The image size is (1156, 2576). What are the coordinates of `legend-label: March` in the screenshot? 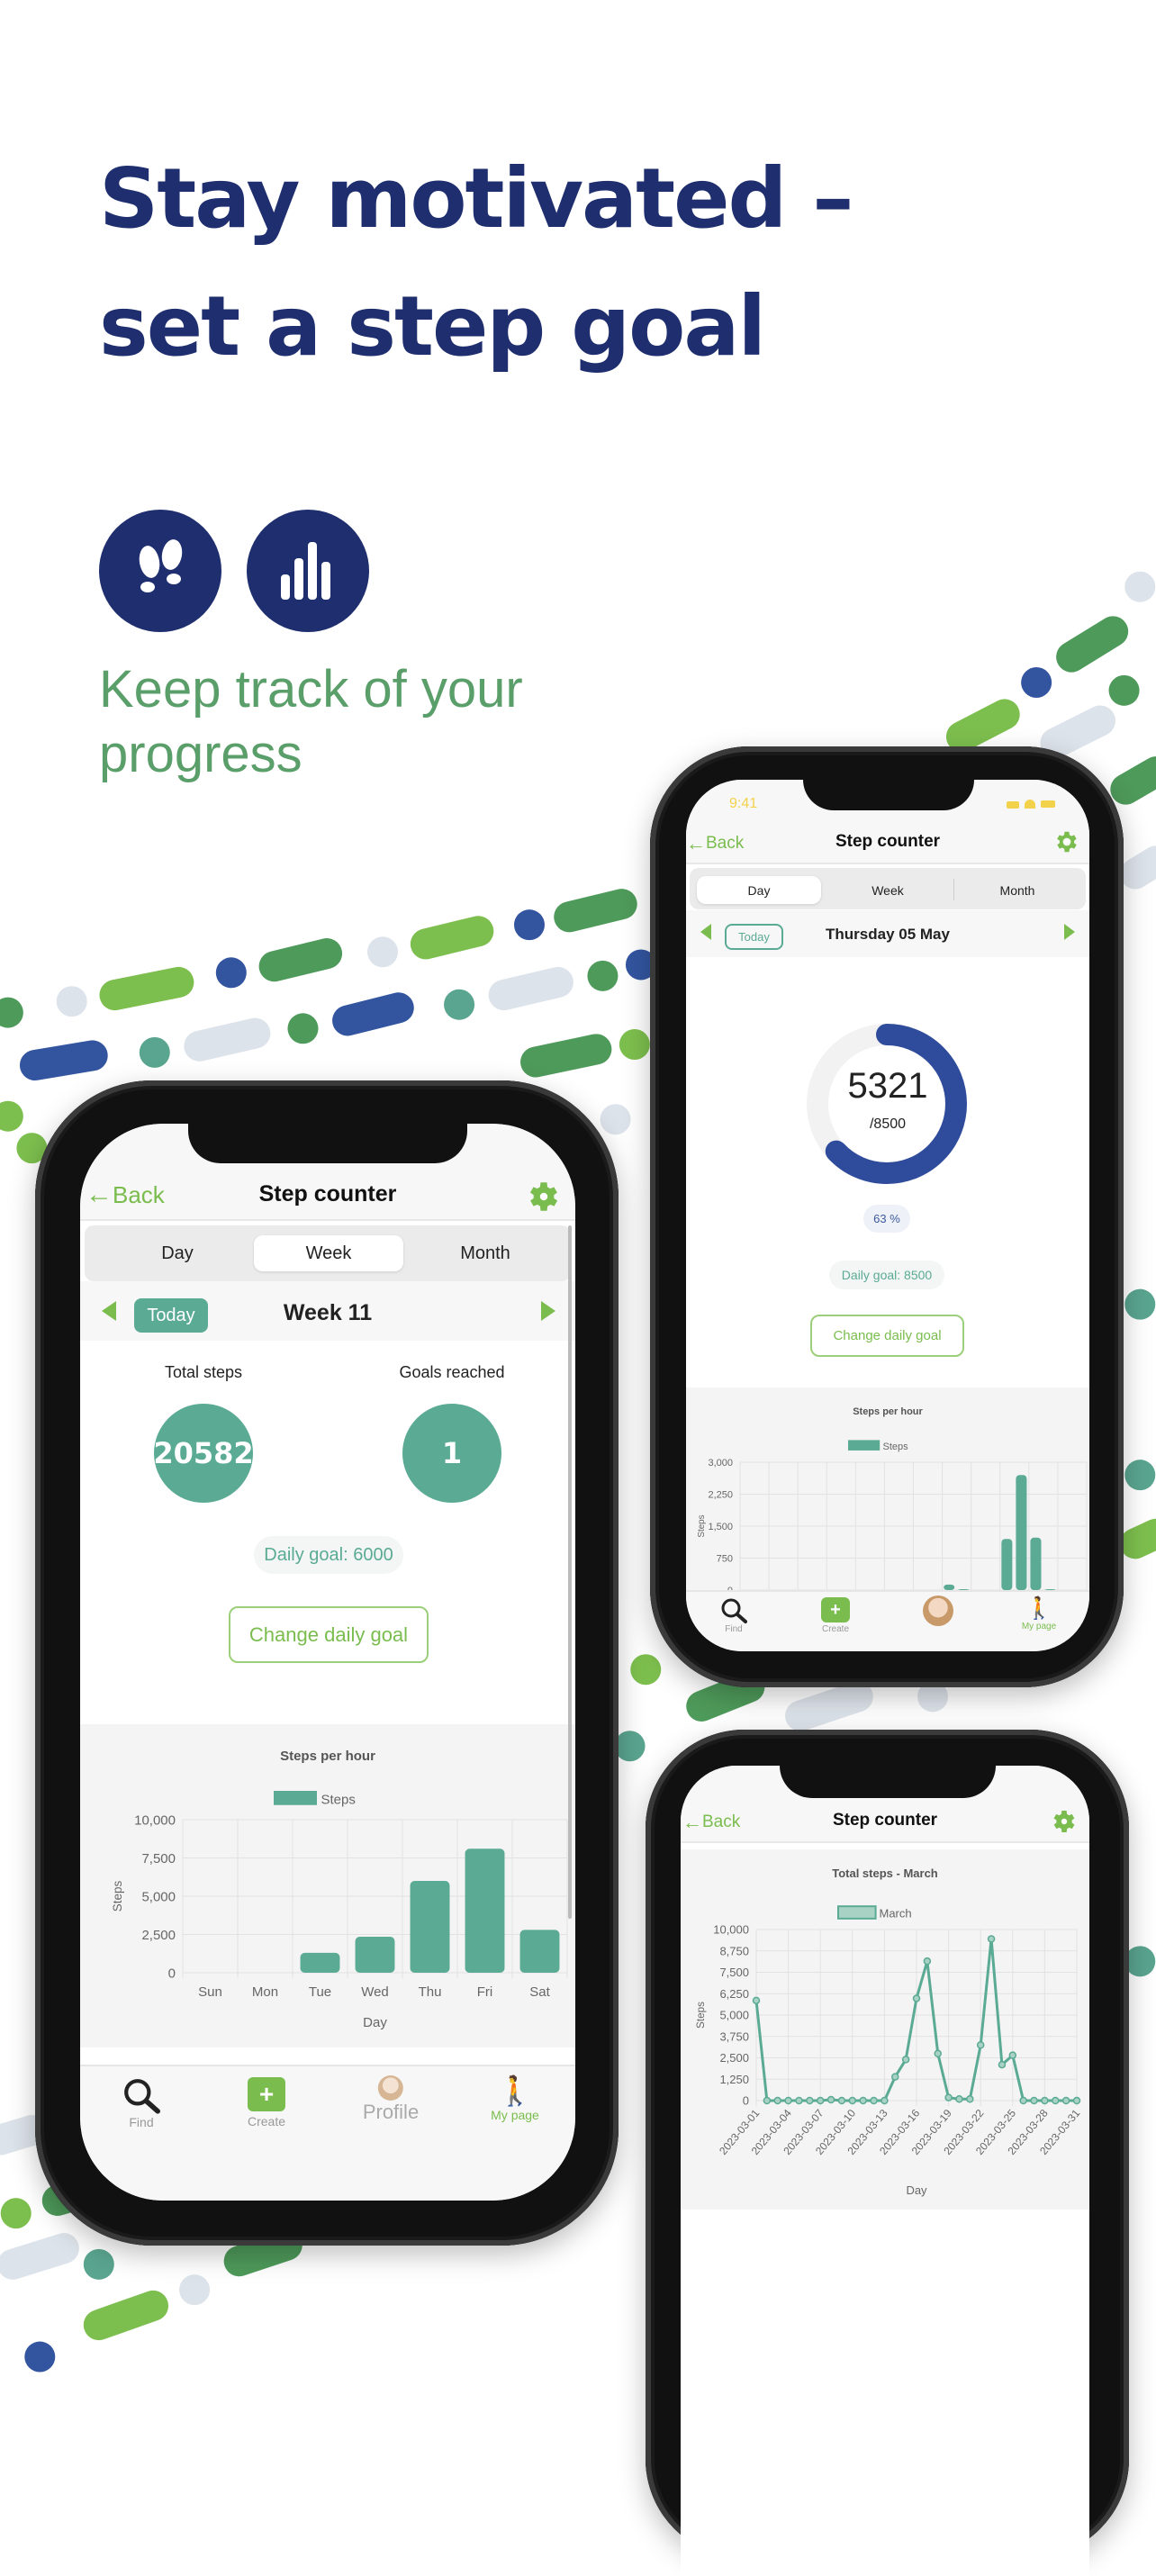 It's located at (896, 1914).